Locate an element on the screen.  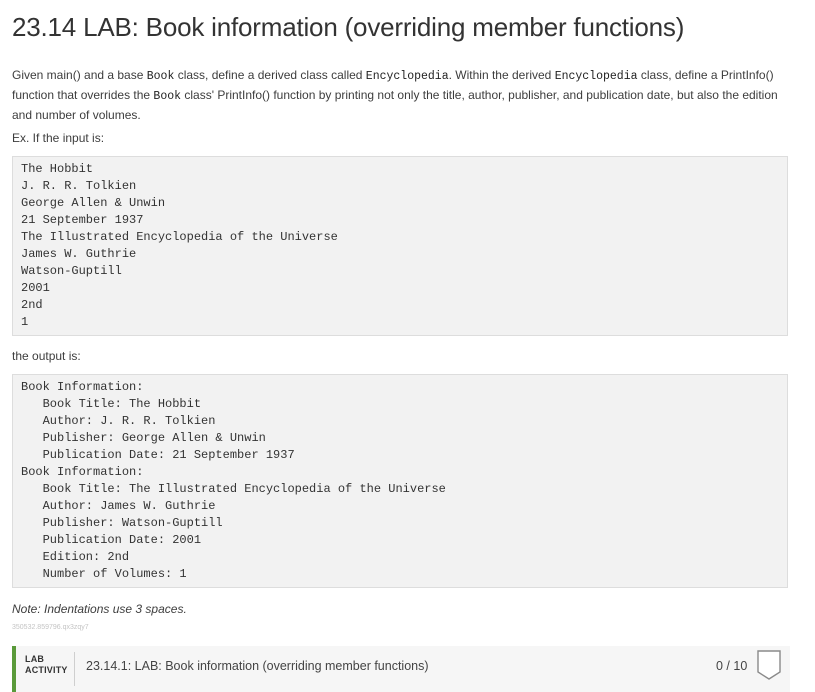
input-line: 21 September 1937 is located at coordinates (82, 220).